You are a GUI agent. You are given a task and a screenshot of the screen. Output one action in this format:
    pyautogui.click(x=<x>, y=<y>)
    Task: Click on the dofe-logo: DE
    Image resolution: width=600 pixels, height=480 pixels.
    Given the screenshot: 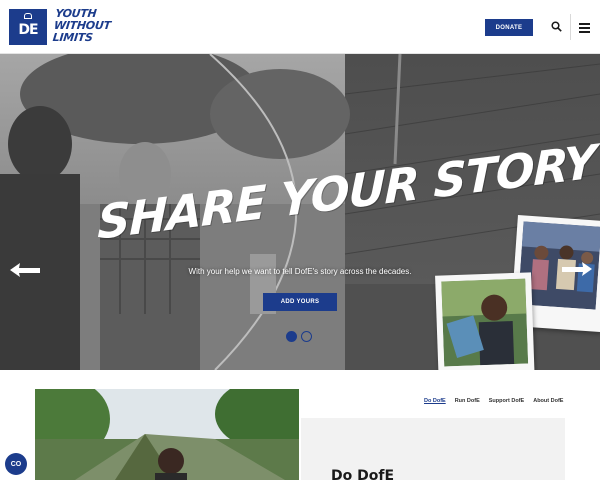 What is the action you would take?
    pyautogui.click(x=28, y=27)
    